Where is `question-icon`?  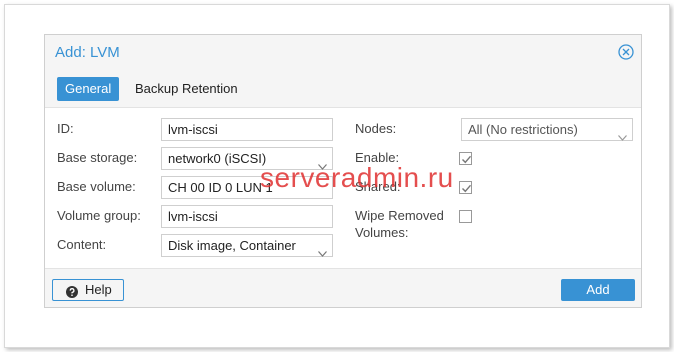 question-icon is located at coordinates (72, 291).